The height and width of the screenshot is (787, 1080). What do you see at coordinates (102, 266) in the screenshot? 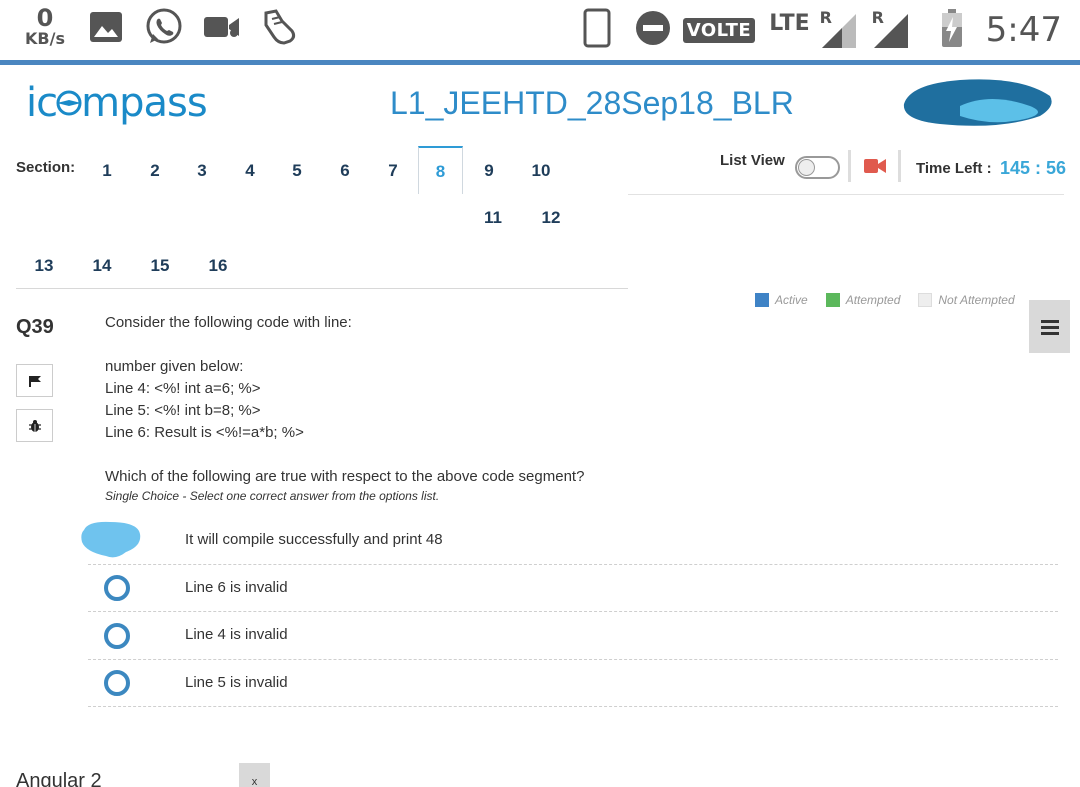
I see `section-tab-14: 14` at bounding box center [102, 266].